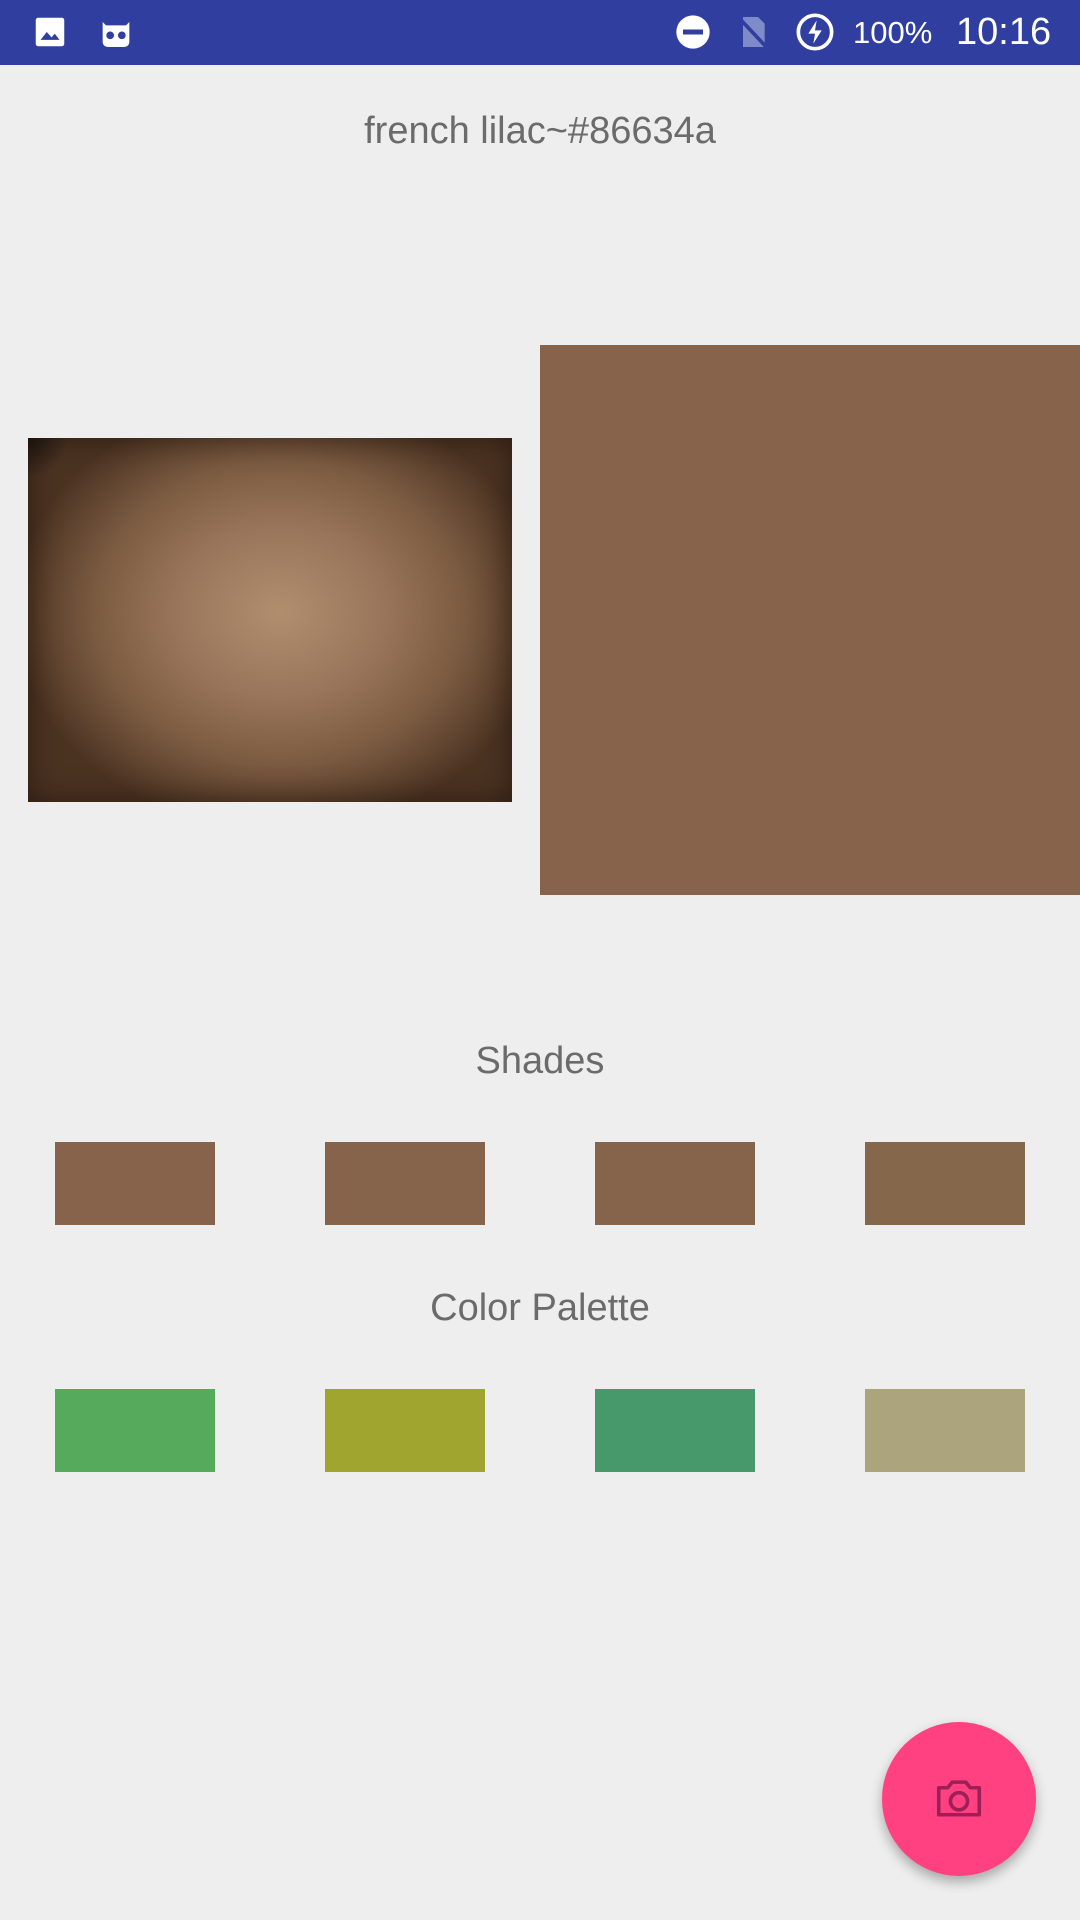  I want to click on status-bar: 100% 10:16, so click(540, 32).